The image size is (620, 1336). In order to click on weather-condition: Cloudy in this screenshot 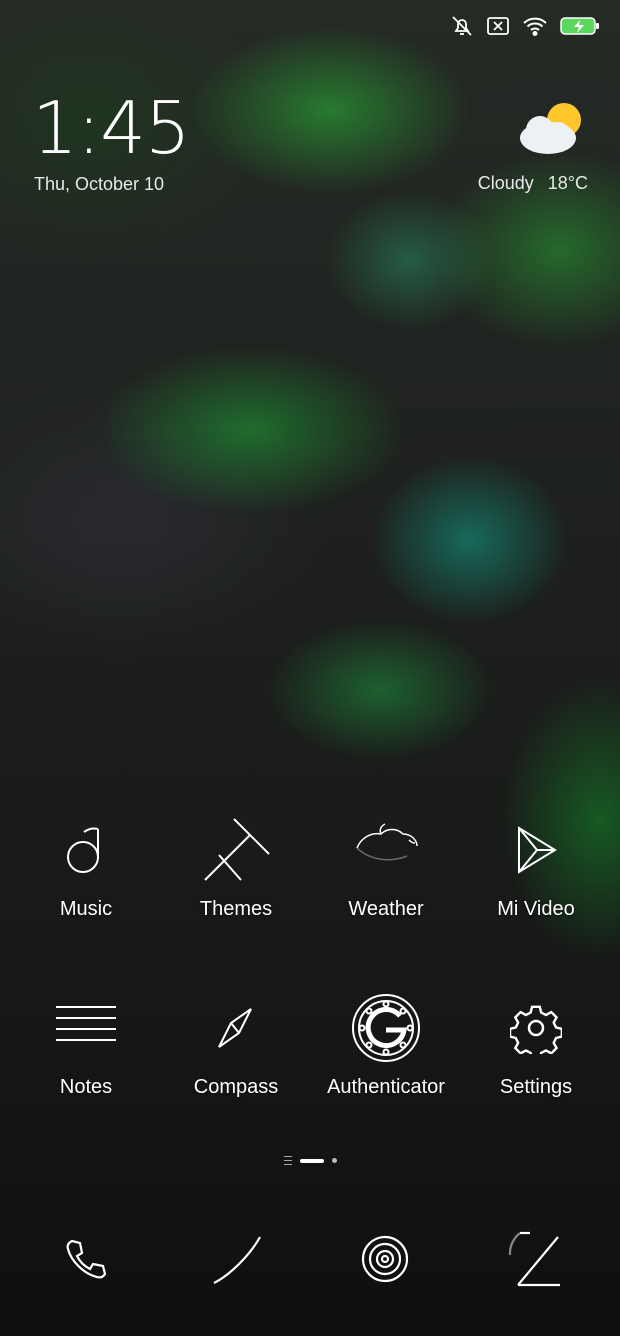, I will do `click(505, 183)`.